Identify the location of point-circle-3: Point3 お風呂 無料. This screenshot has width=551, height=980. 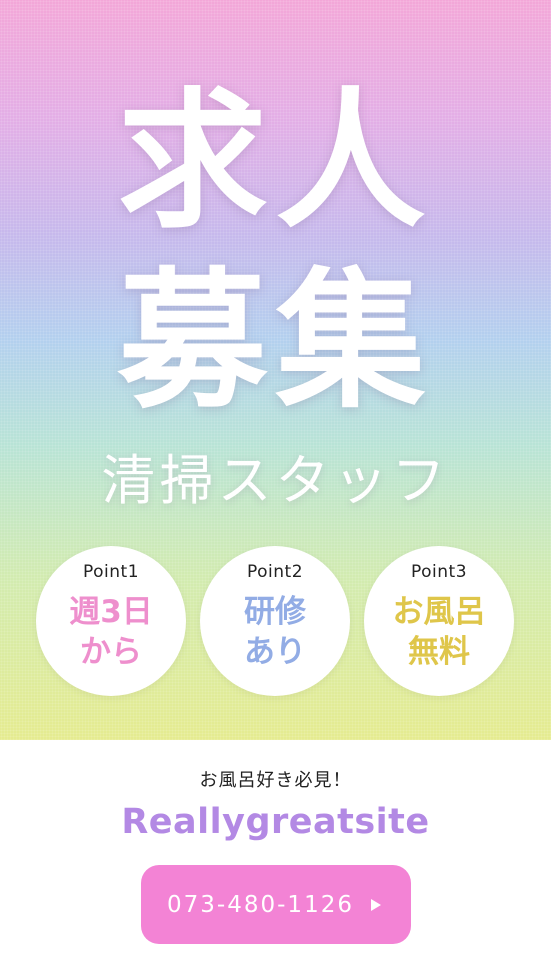
(439, 621).